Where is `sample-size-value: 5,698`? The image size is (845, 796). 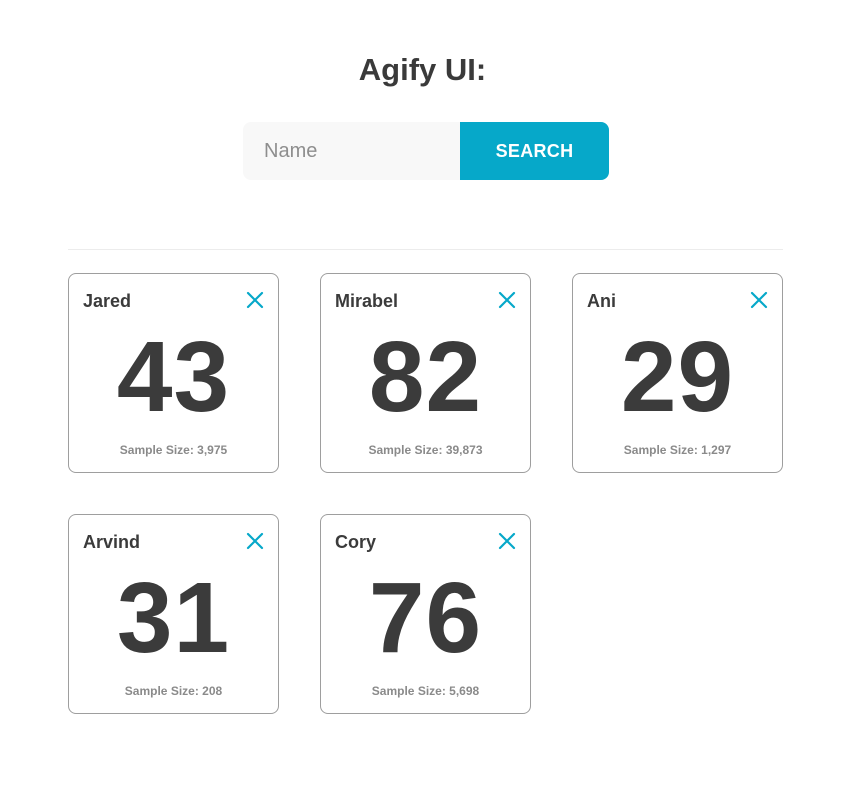
sample-size-value: 5,698 is located at coordinates (464, 691).